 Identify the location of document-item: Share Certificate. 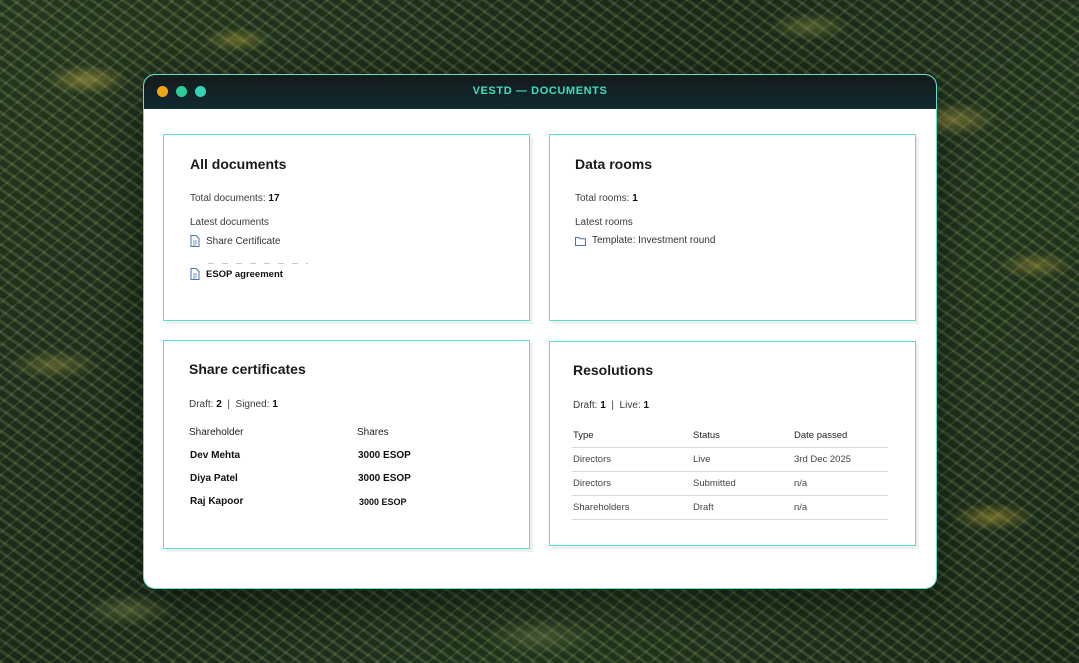
(235, 241).